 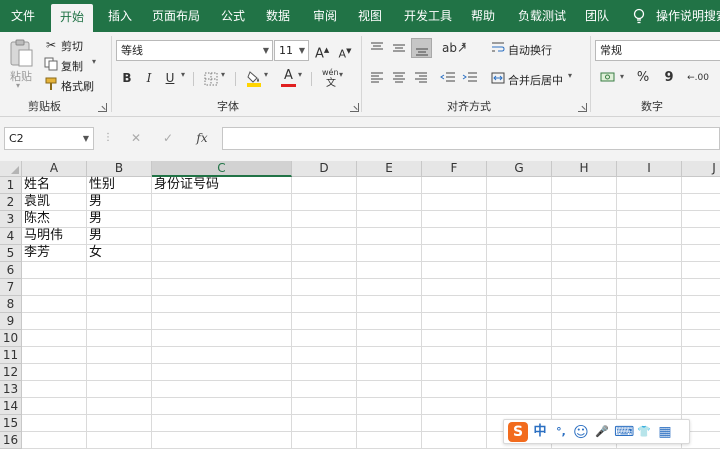 What do you see at coordinates (649, 389) in the screenshot?
I see `cell-i13` at bounding box center [649, 389].